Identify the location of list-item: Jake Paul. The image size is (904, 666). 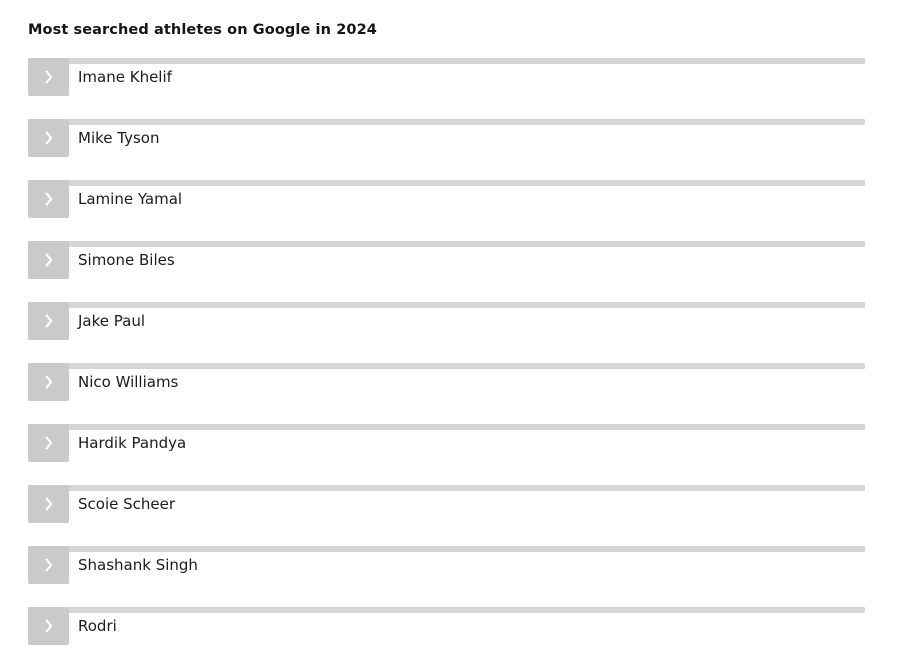
(452, 328).